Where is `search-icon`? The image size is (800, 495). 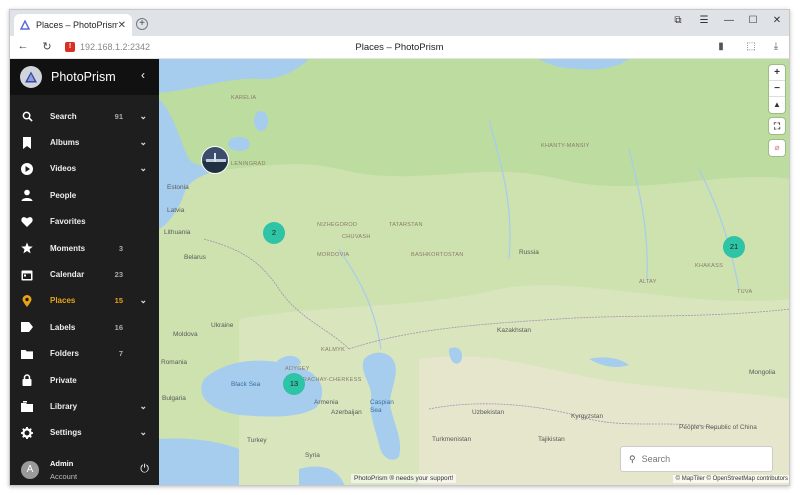 search-icon is located at coordinates (27, 116).